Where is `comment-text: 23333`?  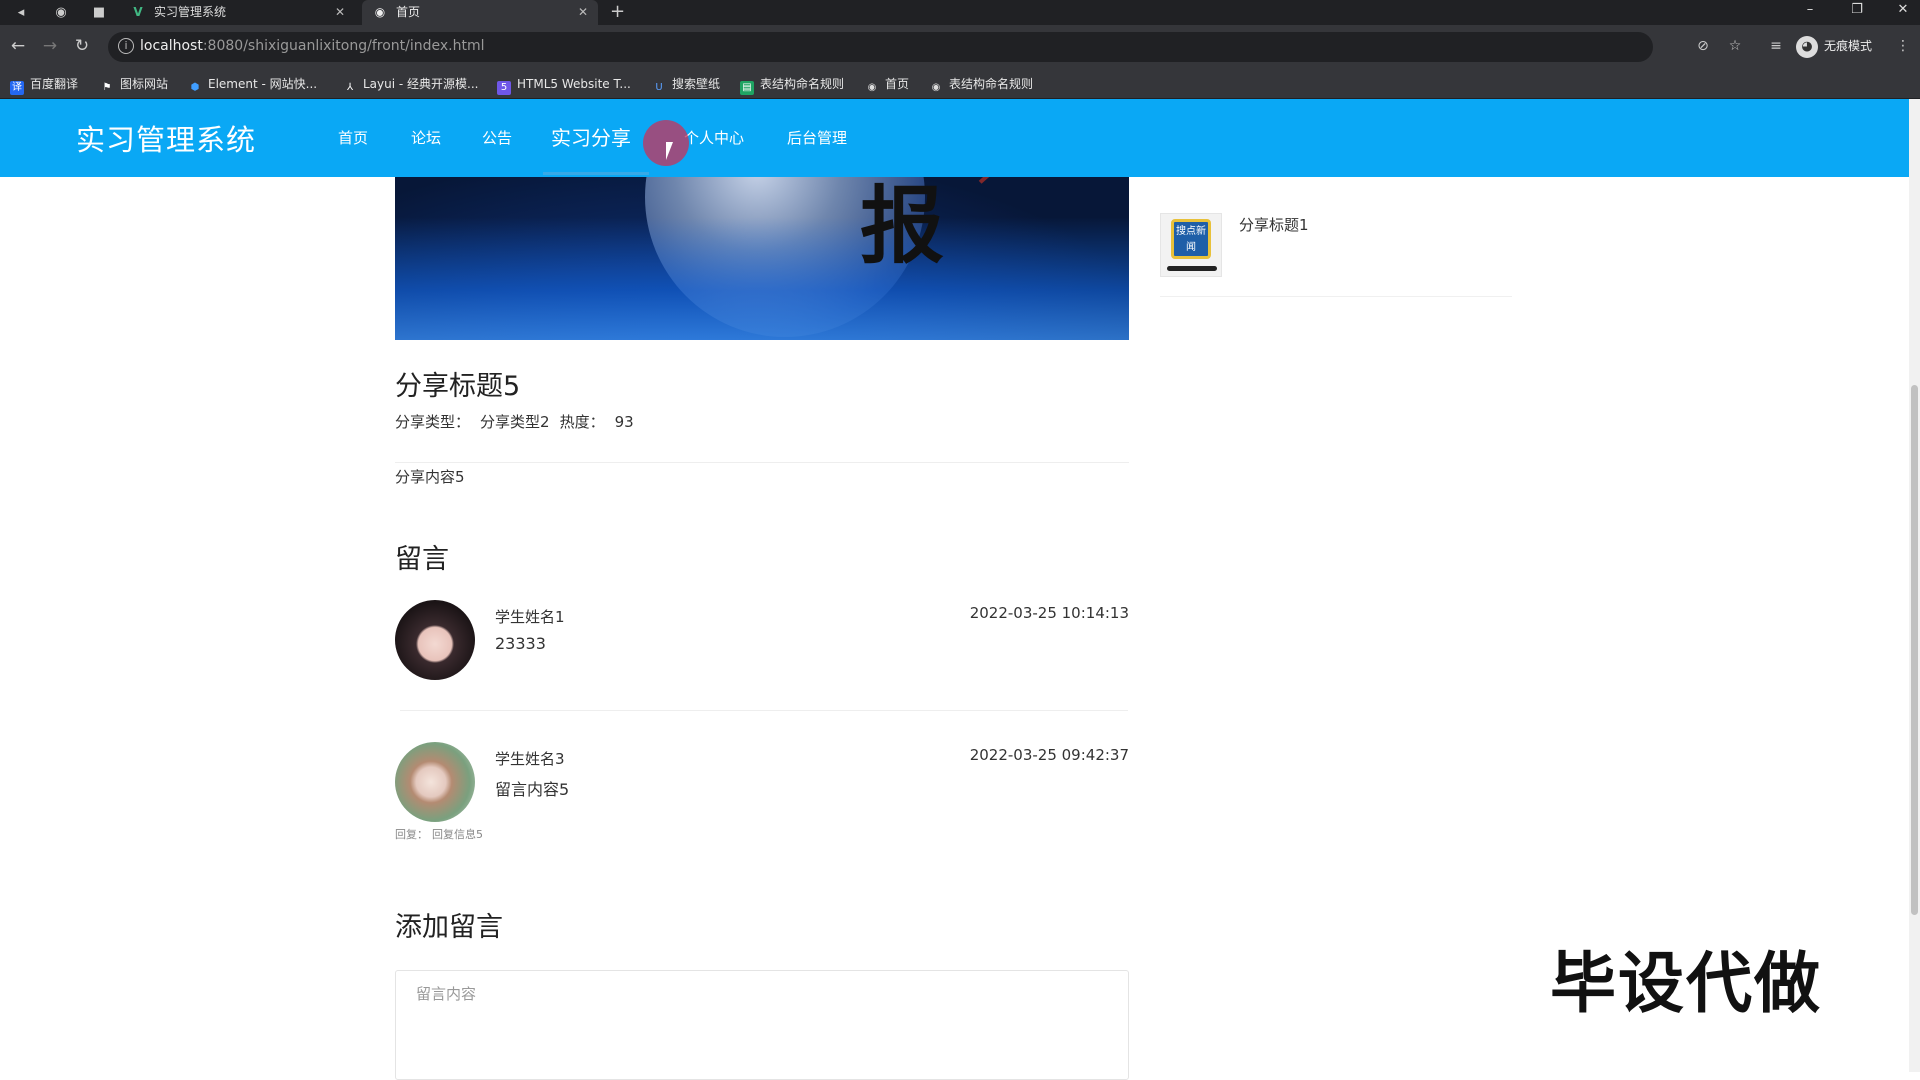 comment-text: 23333 is located at coordinates (520, 643).